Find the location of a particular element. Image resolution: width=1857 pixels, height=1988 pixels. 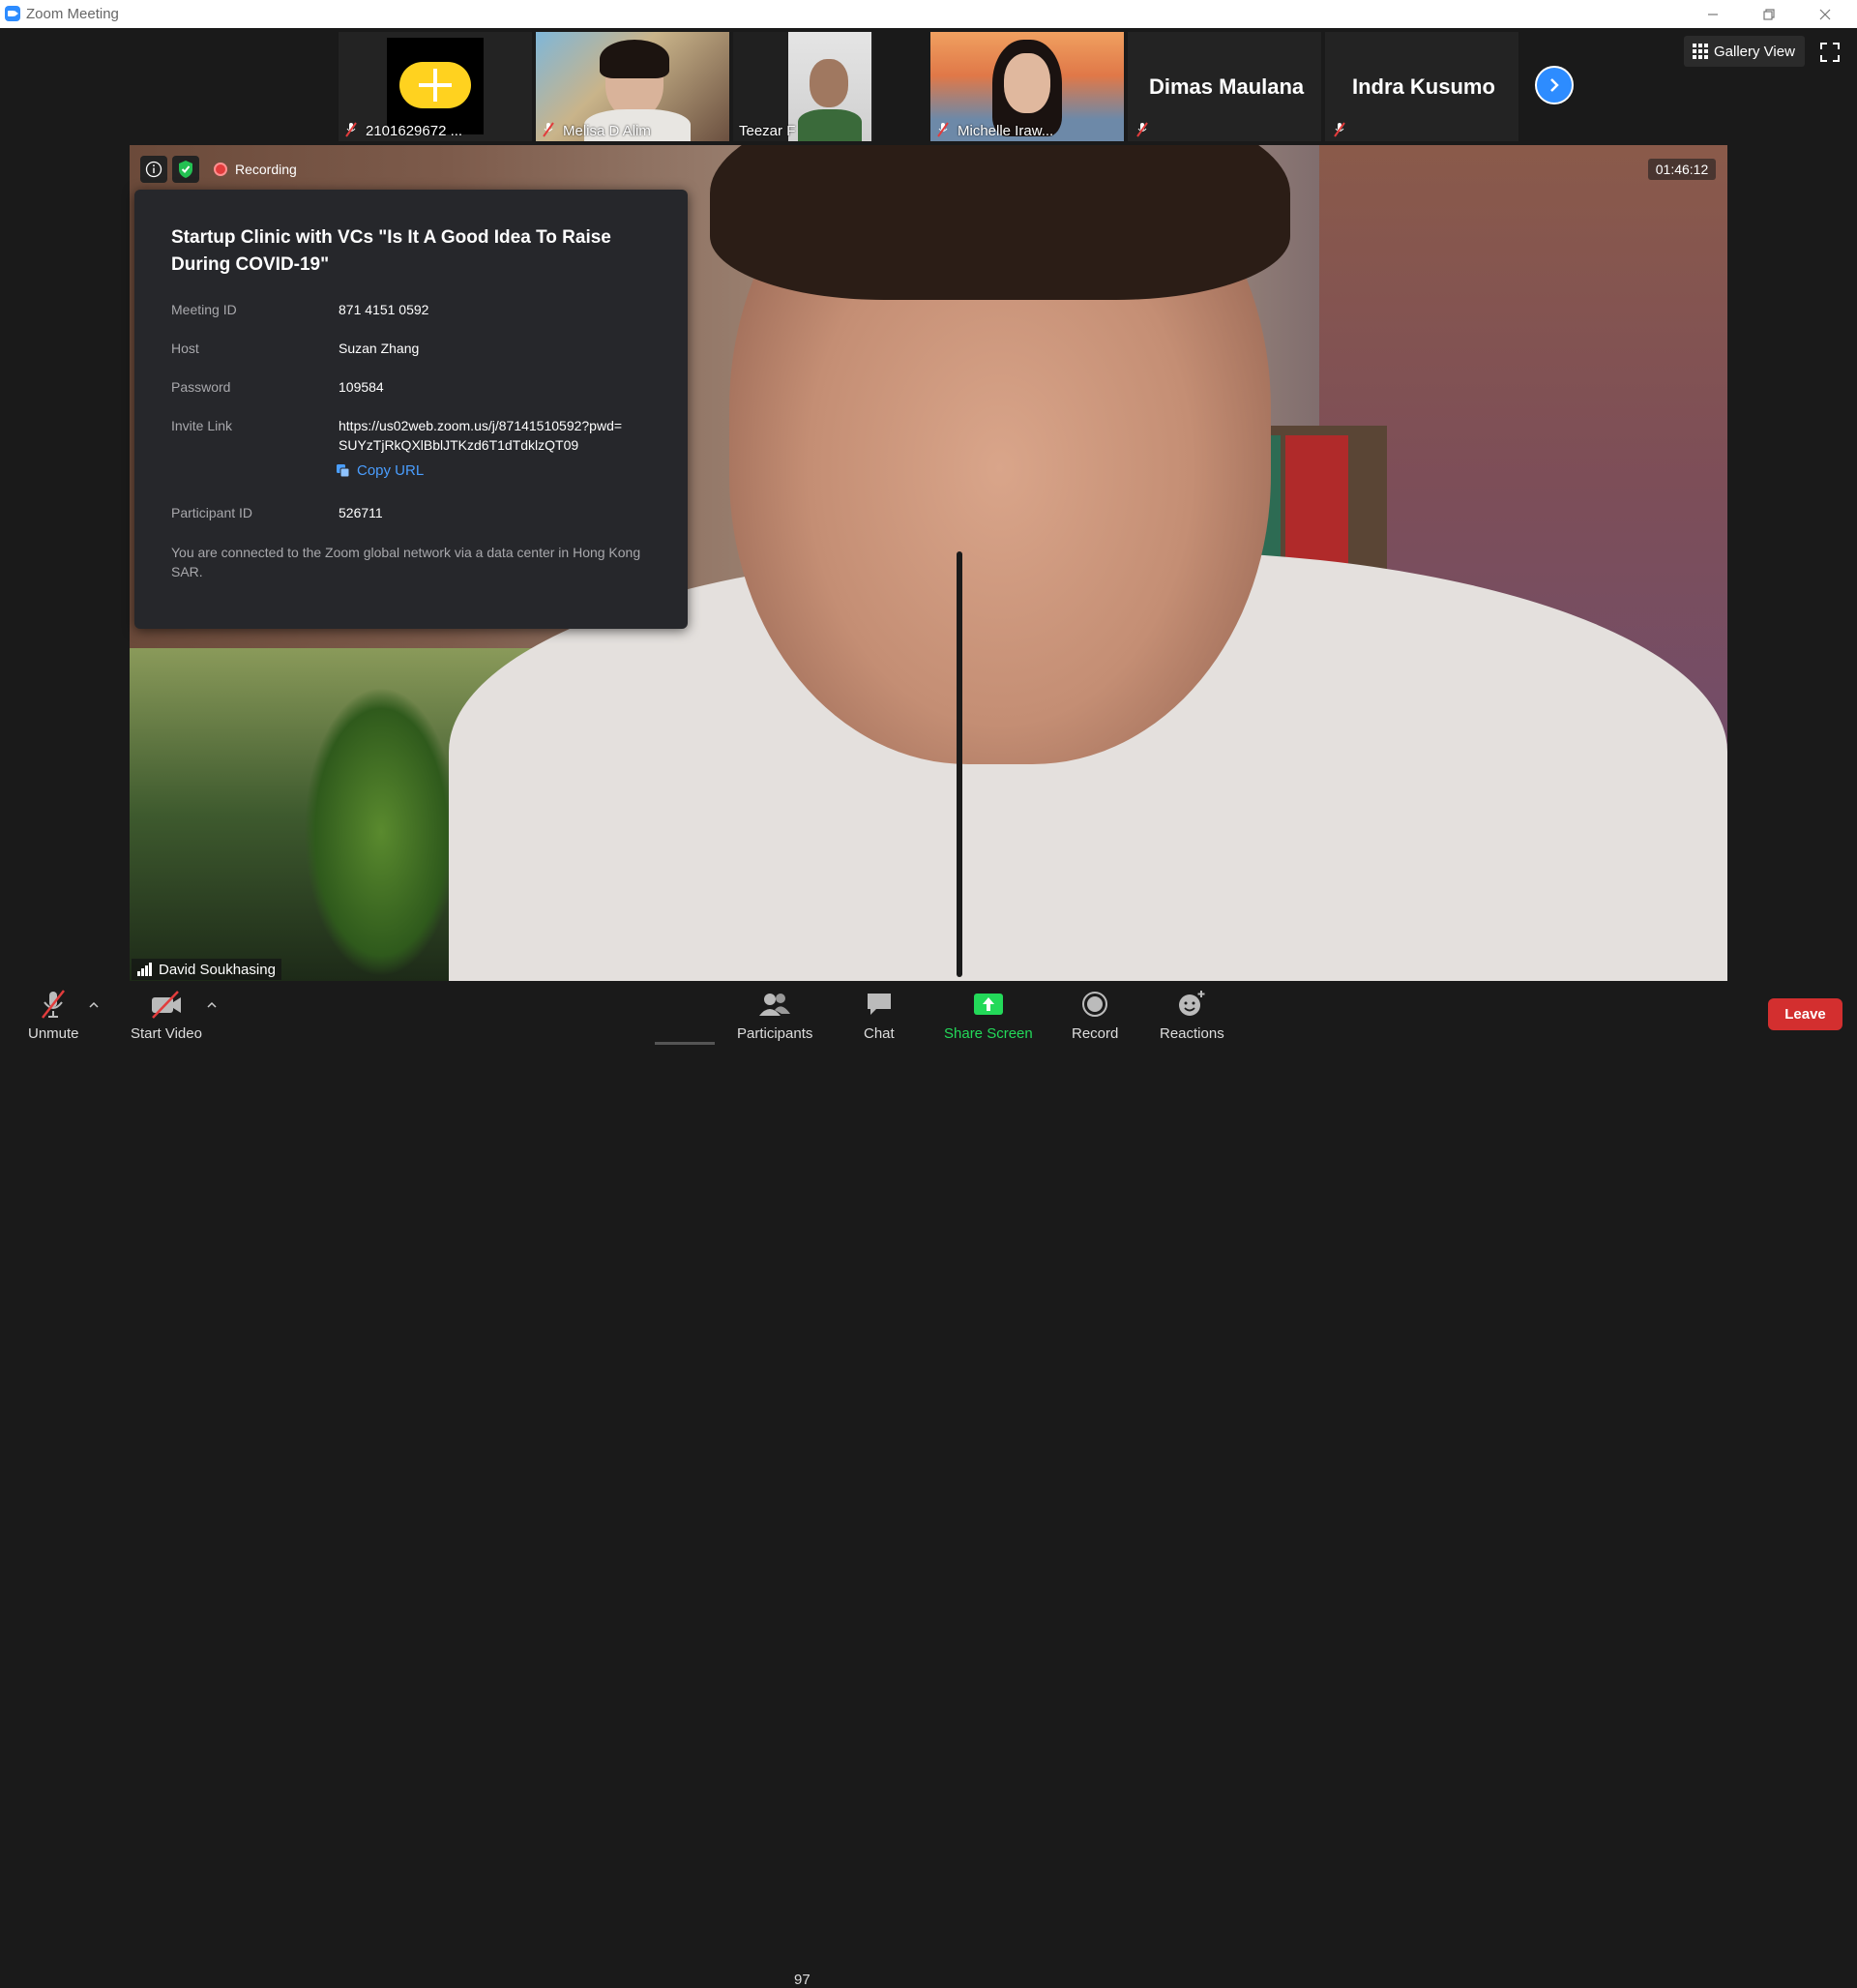

meeting-status-bar: Recording is located at coordinates (218, 169).